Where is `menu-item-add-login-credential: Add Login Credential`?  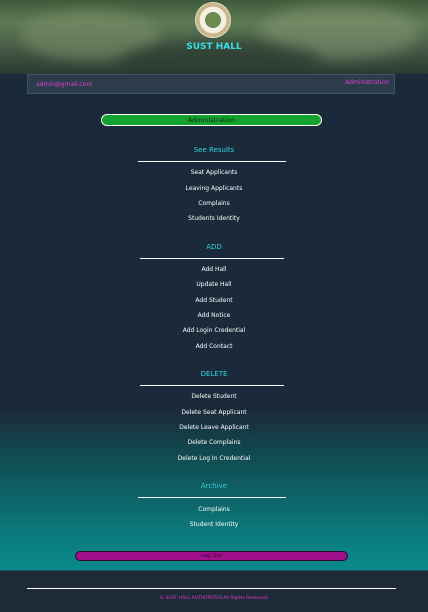
menu-item-add-login-credential: Add Login Credential is located at coordinates (214, 330).